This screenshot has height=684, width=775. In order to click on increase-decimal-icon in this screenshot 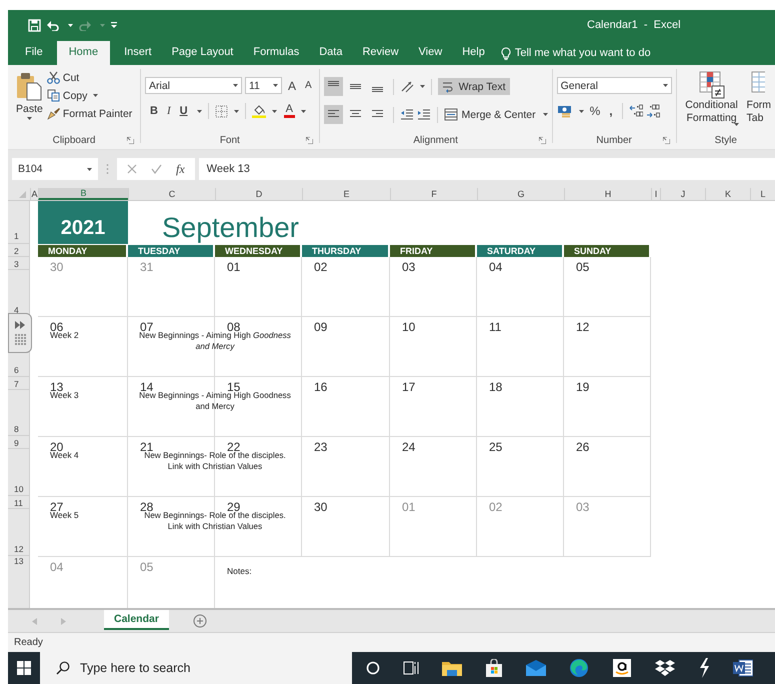, I will do `click(635, 111)`.